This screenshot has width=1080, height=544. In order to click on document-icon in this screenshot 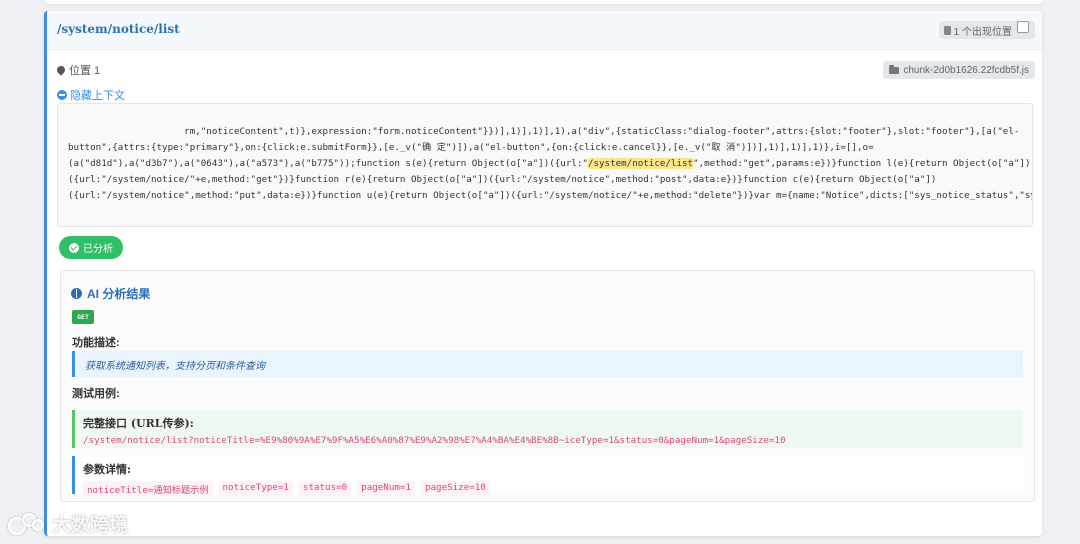, I will do `click(947, 30)`.